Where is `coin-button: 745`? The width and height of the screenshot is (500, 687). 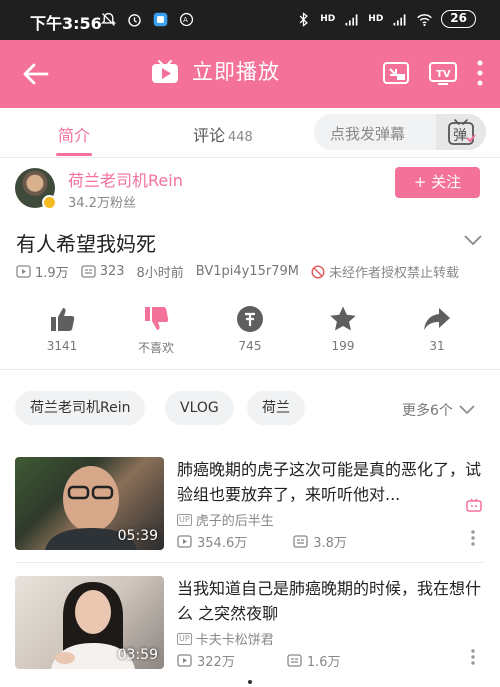
coin-button: 745 is located at coordinates (250, 329).